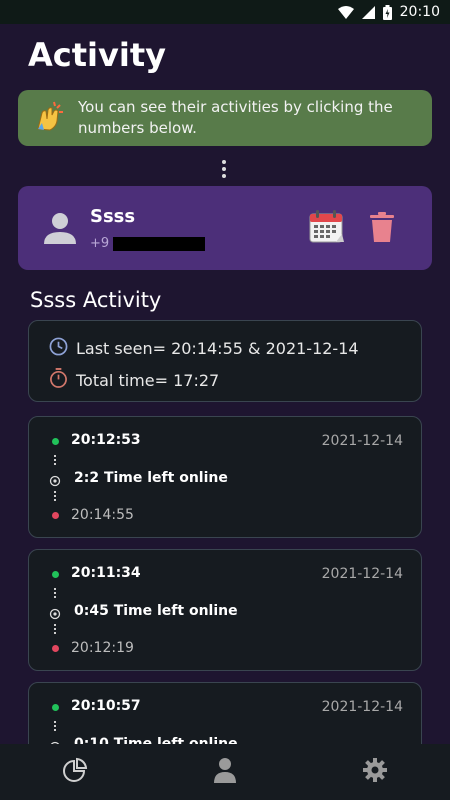 The height and width of the screenshot is (800, 450). Describe the element at coordinates (58, 348) in the screenshot. I see `clock-icon` at that location.